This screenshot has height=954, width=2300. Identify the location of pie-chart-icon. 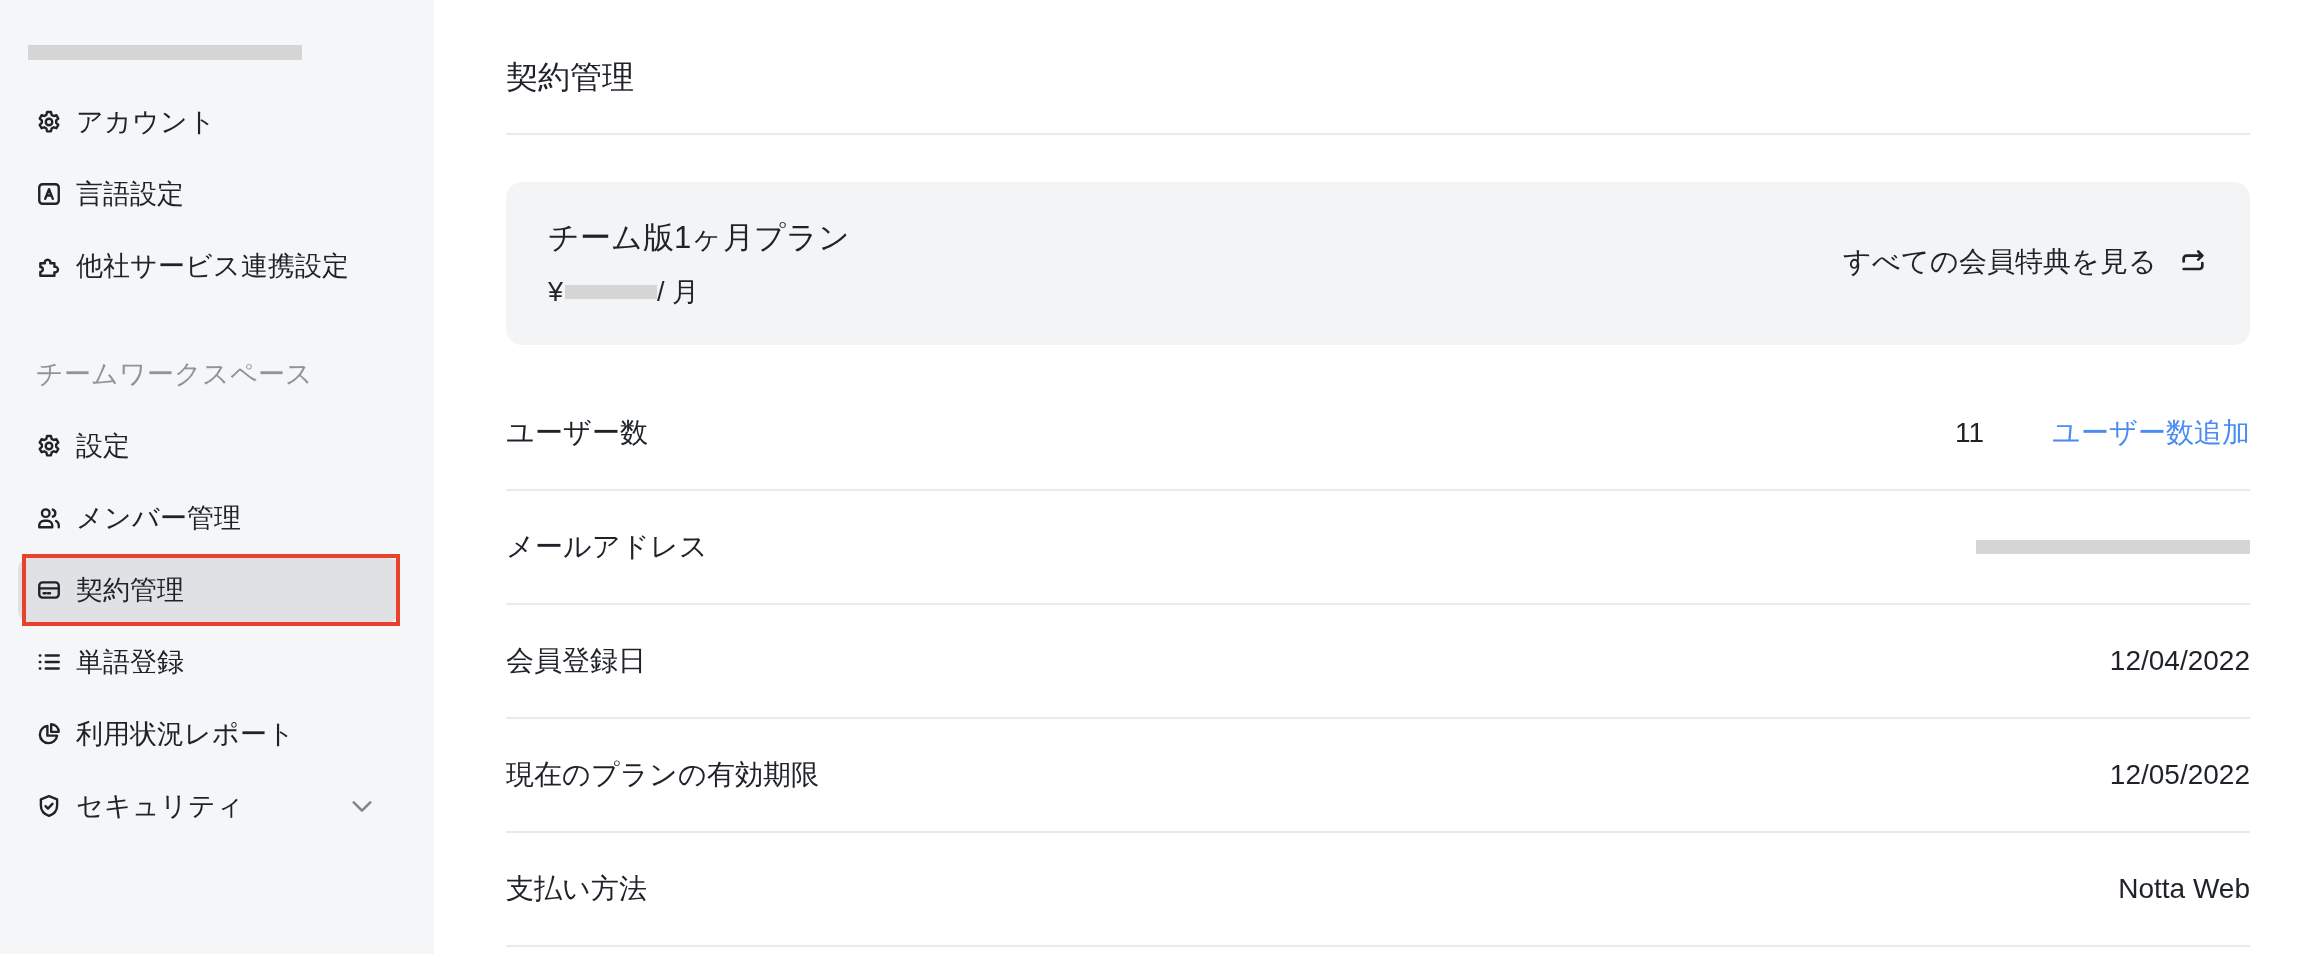
(49, 734).